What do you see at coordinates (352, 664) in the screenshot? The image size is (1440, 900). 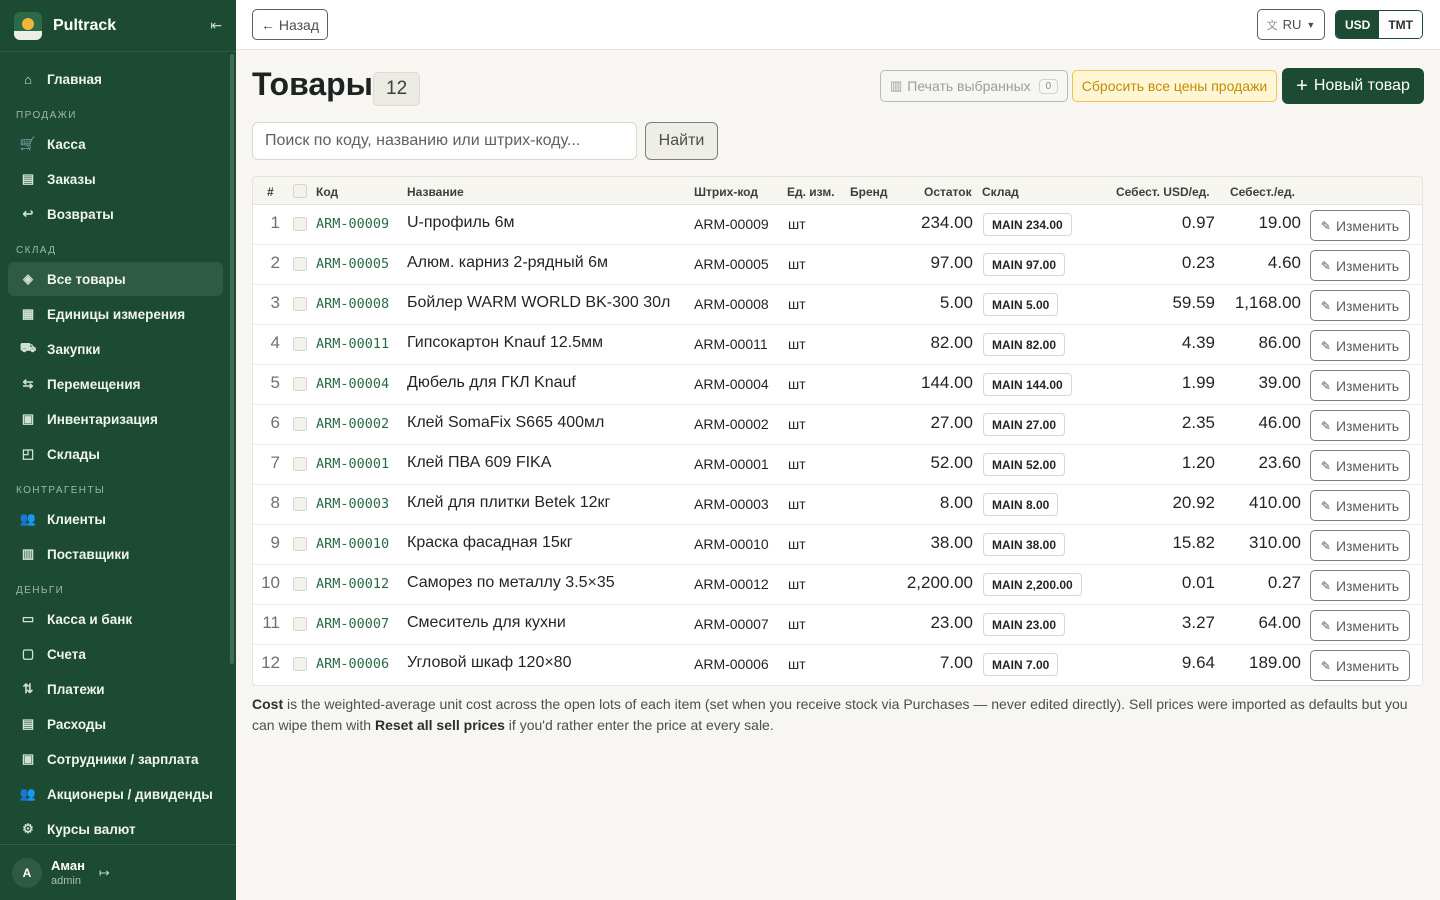 I see `product-code-link: ARM-00006` at bounding box center [352, 664].